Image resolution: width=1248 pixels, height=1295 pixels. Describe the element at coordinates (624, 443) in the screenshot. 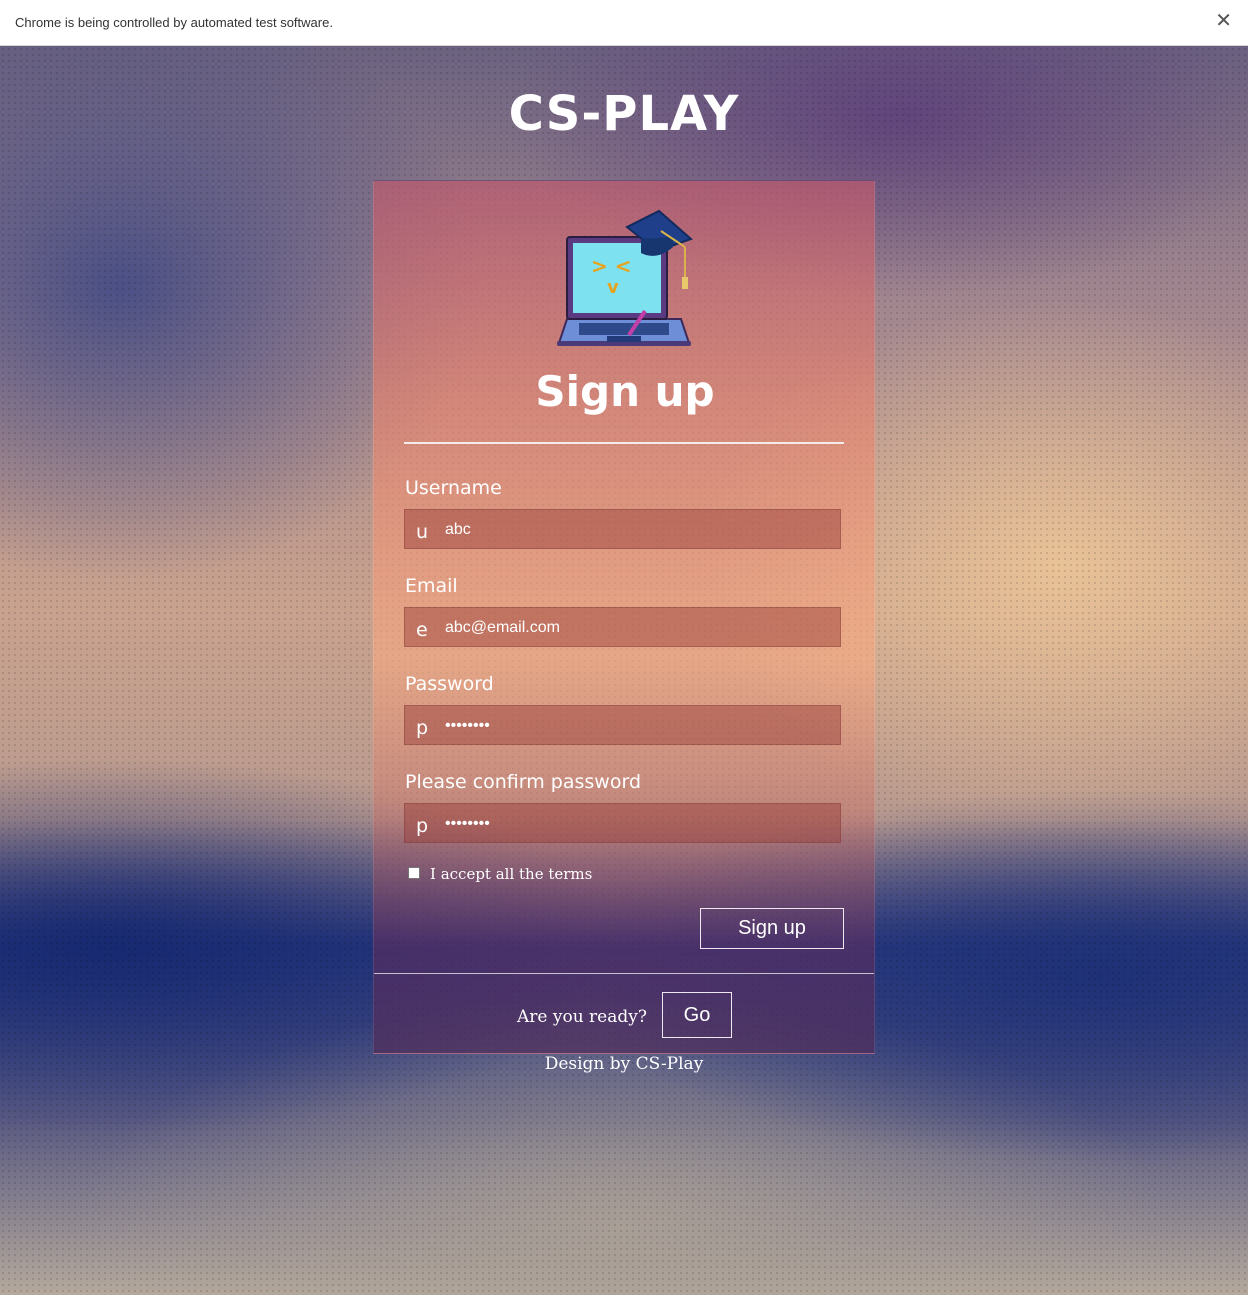

I see `title-divider` at that location.